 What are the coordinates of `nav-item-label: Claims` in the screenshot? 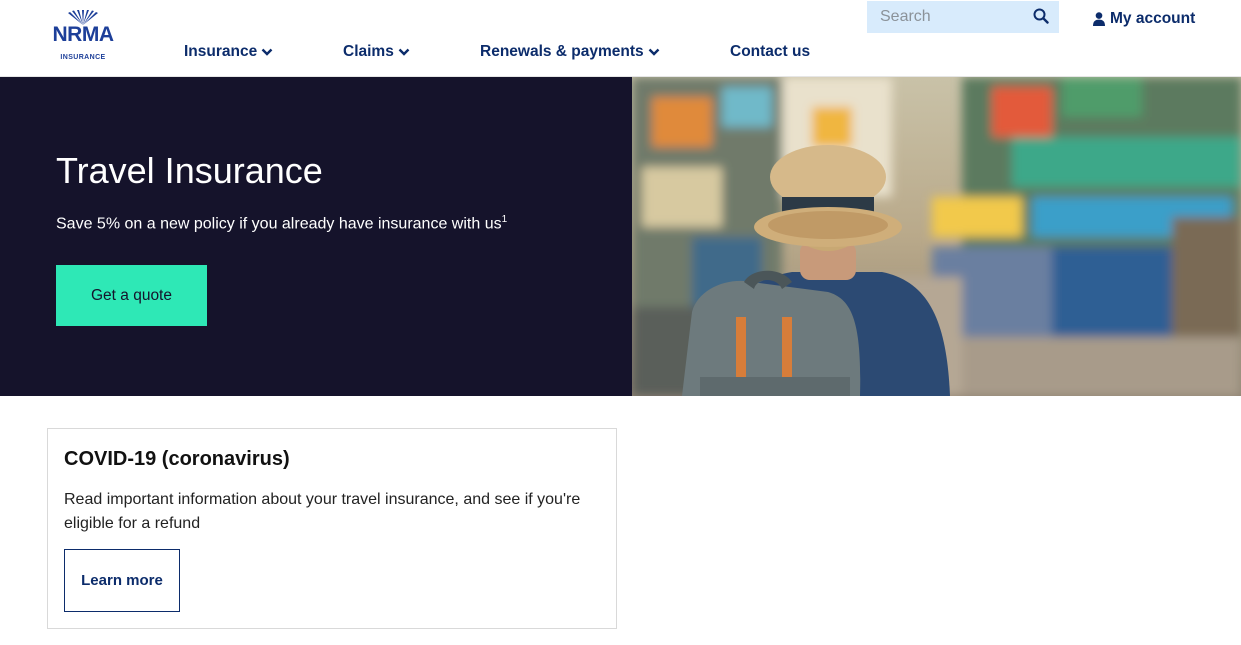 It's located at (368, 51).